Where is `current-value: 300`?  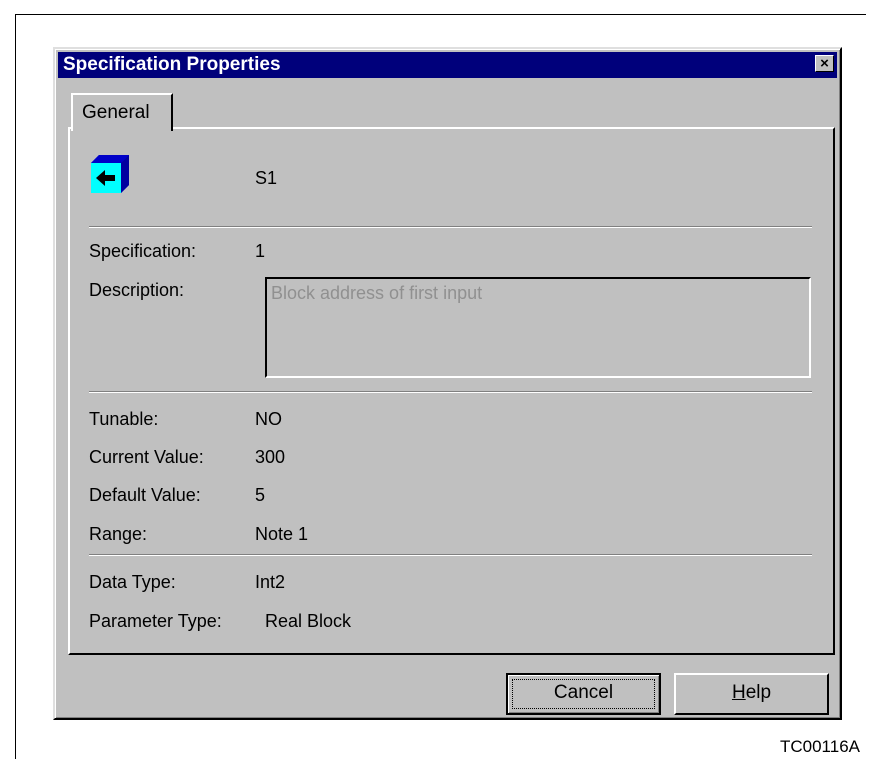
current-value: 300 is located at coordinates (270, 457).